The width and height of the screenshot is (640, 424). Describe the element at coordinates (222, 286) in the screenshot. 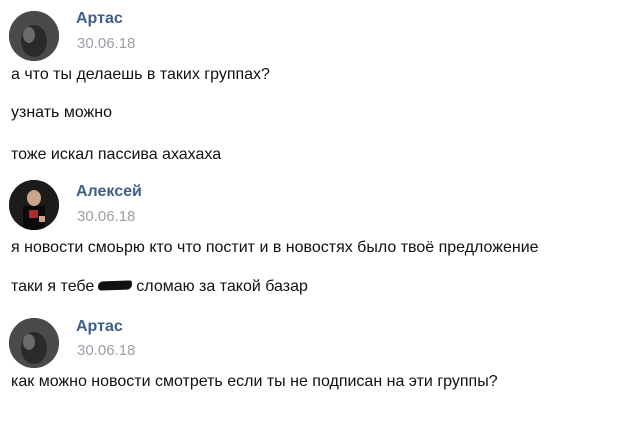

I see `text-after-redaction: сломаю за такой базар` at that location.